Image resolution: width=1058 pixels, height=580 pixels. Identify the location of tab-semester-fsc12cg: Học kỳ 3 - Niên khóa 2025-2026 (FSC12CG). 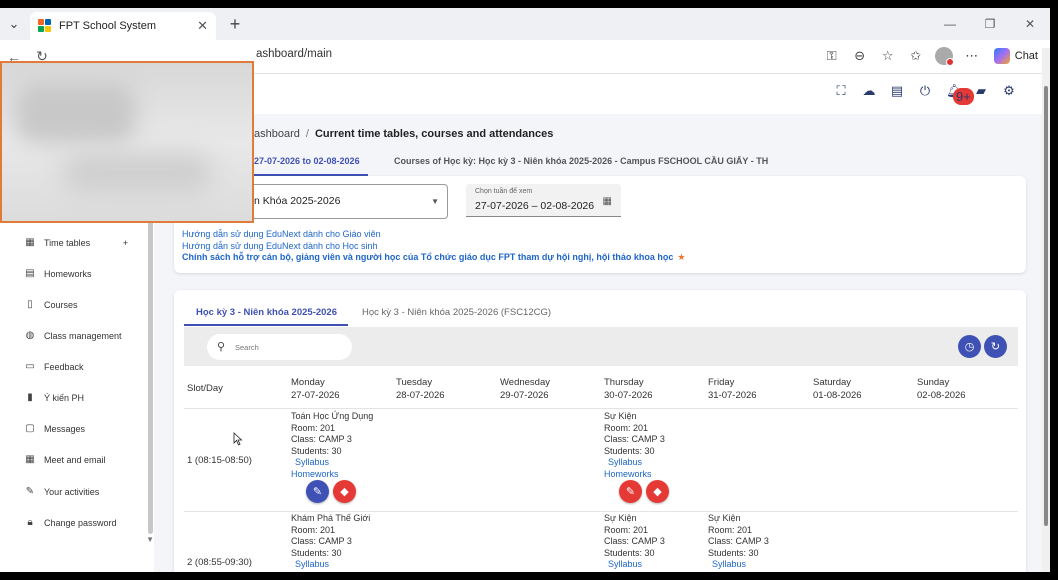
(456, 312).